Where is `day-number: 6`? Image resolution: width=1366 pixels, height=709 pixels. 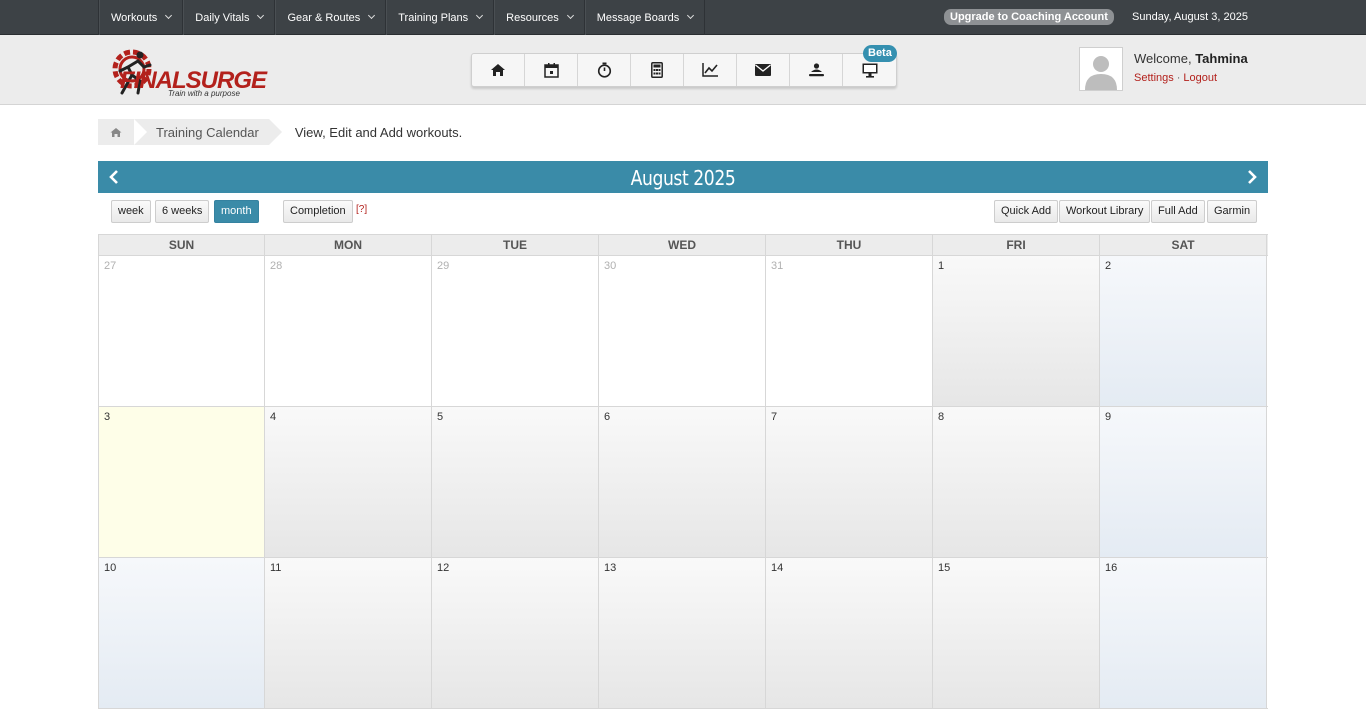 day-number: 6 is located at coordinates (607, 417).